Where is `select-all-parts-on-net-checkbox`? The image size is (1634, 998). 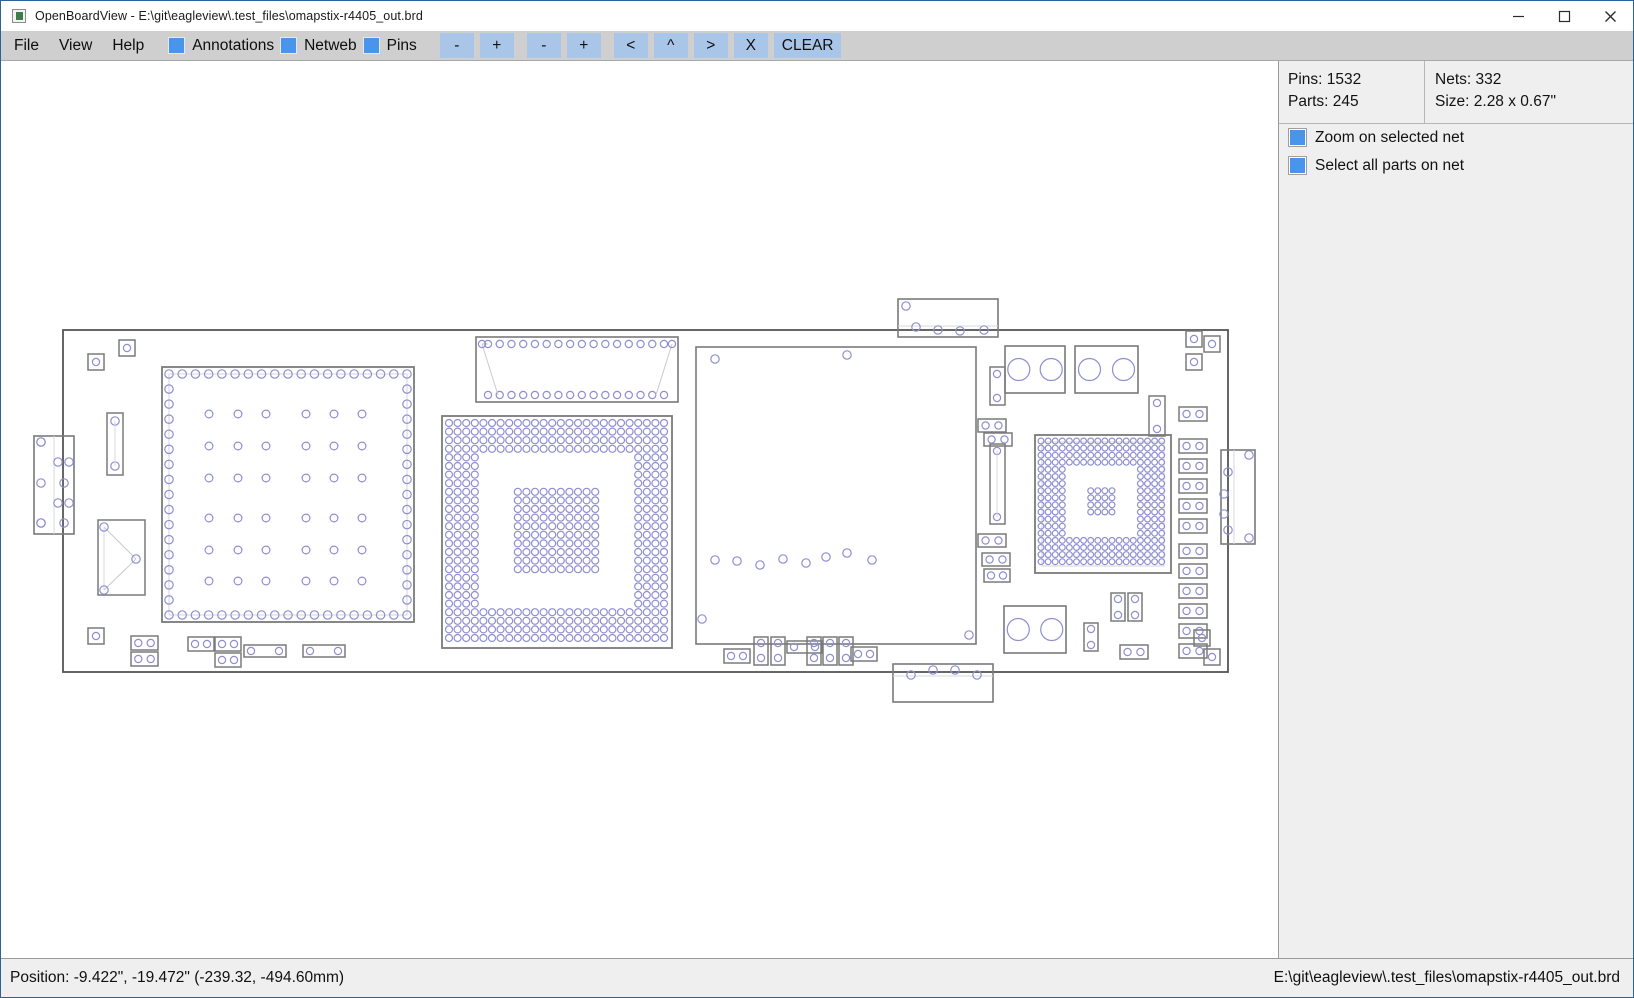
select-all-parts-on-net-checkbox is located at coordinates (1297, 166).